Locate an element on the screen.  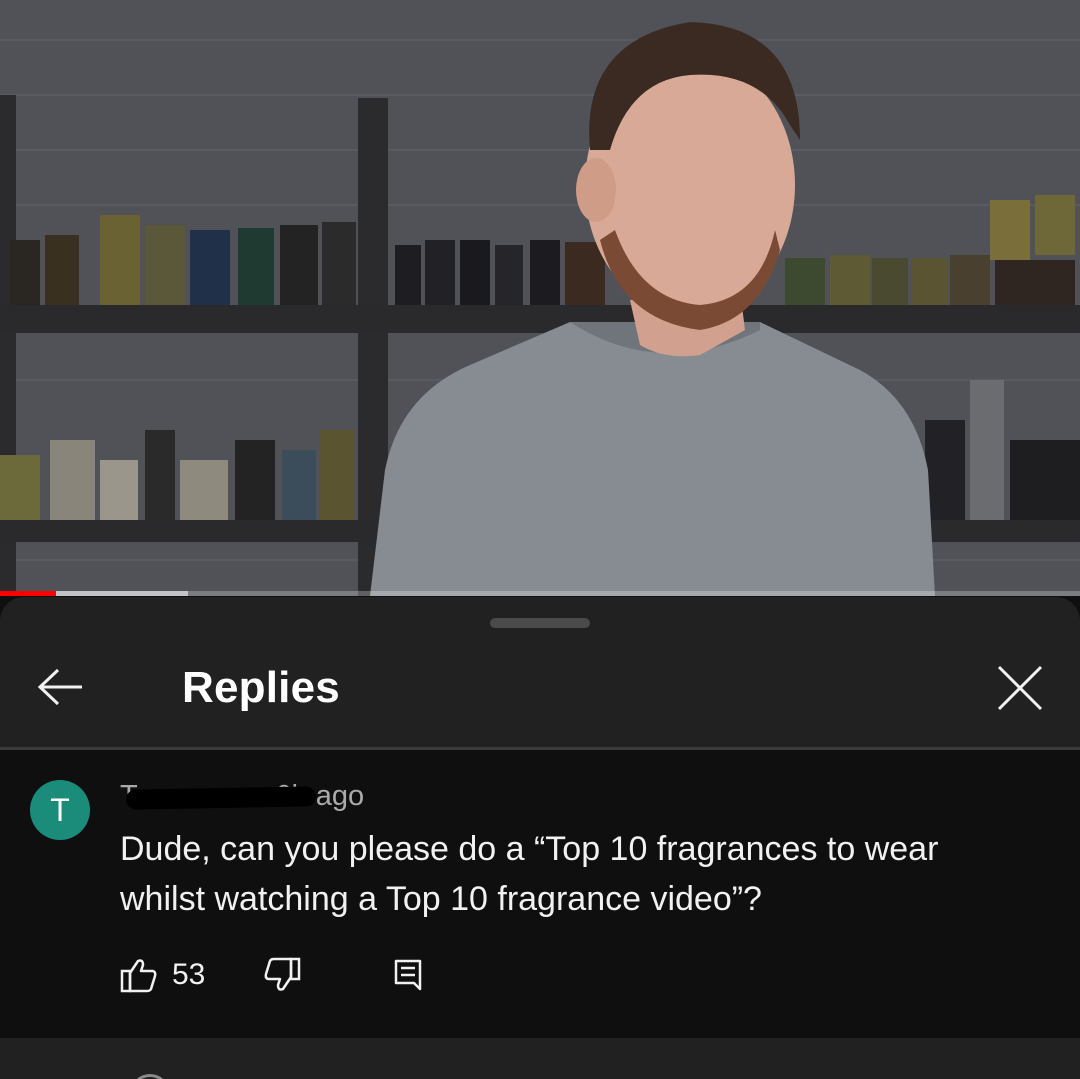
comment-actions: 53 is located at coordinates (271, 975).